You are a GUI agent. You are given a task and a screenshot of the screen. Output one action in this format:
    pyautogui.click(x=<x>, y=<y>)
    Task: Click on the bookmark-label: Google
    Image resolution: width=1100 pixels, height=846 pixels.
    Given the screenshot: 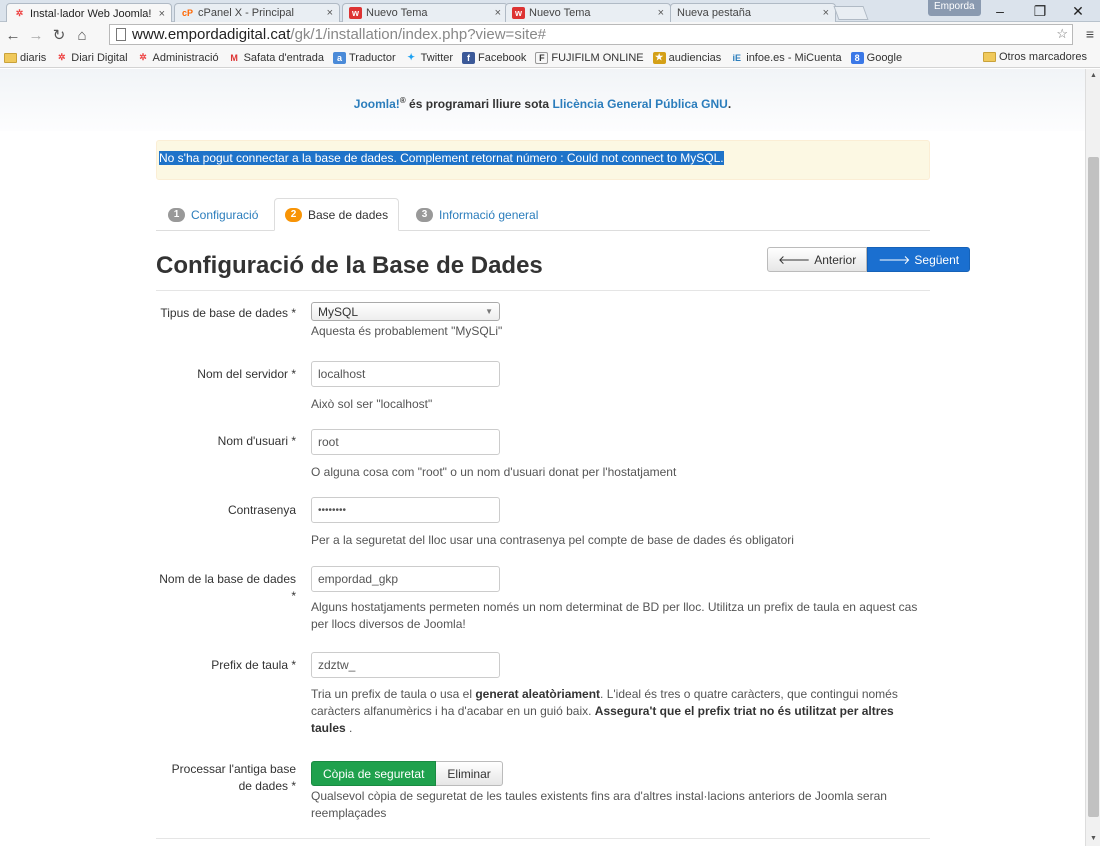 What is the action you would take?
    pyautogui.click(x=884, y=57)
    